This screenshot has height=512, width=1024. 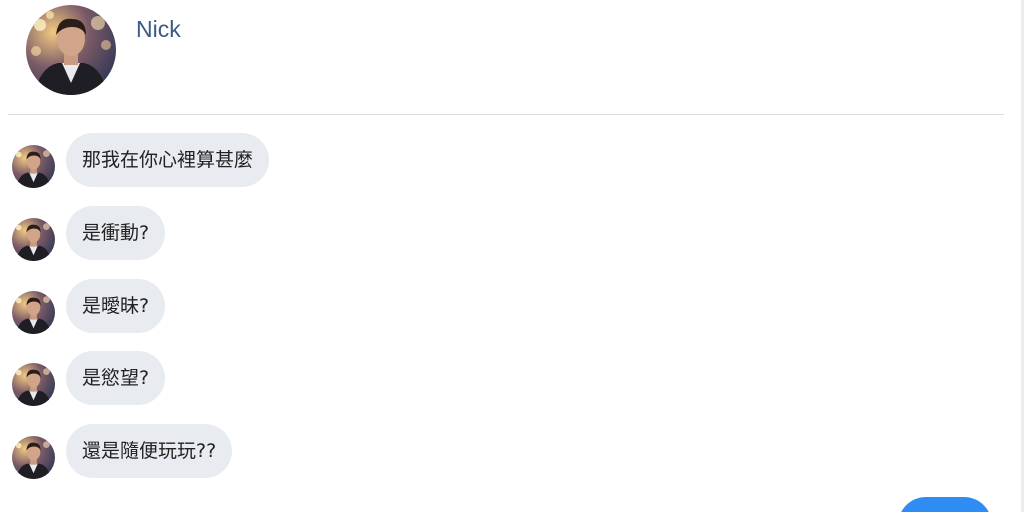 What do you see at coordinates (350, 161) in the screenshot?
I see `message-row: 那我在你心裡算甚麼` at bounding box center [350, 161].